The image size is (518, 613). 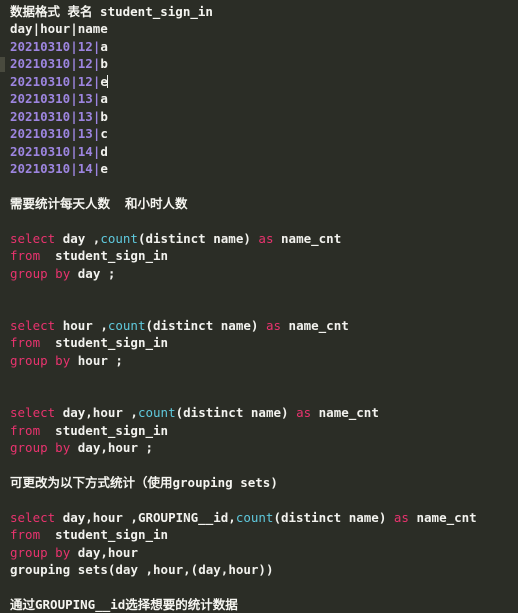 I want to click on record-name: b, so click(x=104, y=116).